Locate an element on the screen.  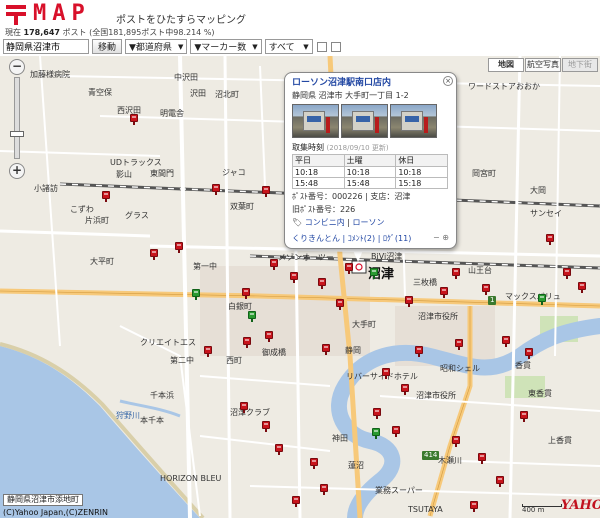
map-label: 中沢田 is located at coordinates (186, 77).